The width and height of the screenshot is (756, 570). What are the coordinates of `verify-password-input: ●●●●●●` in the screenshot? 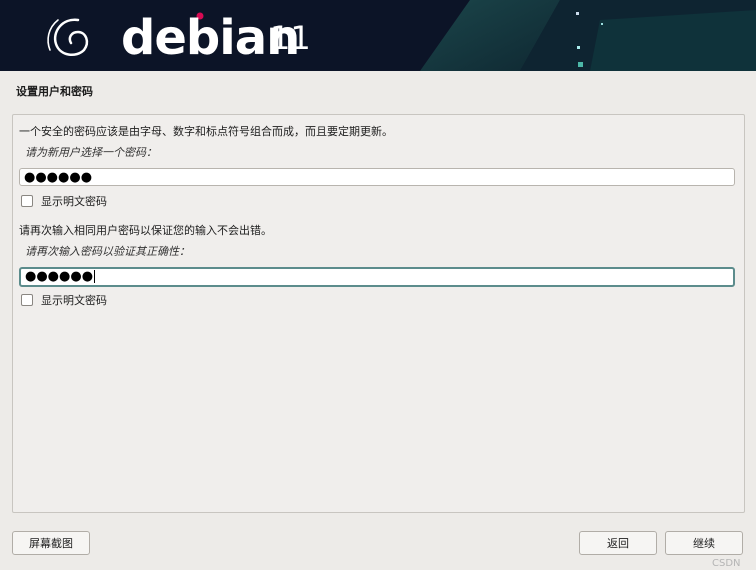 It's located at (377, 277).